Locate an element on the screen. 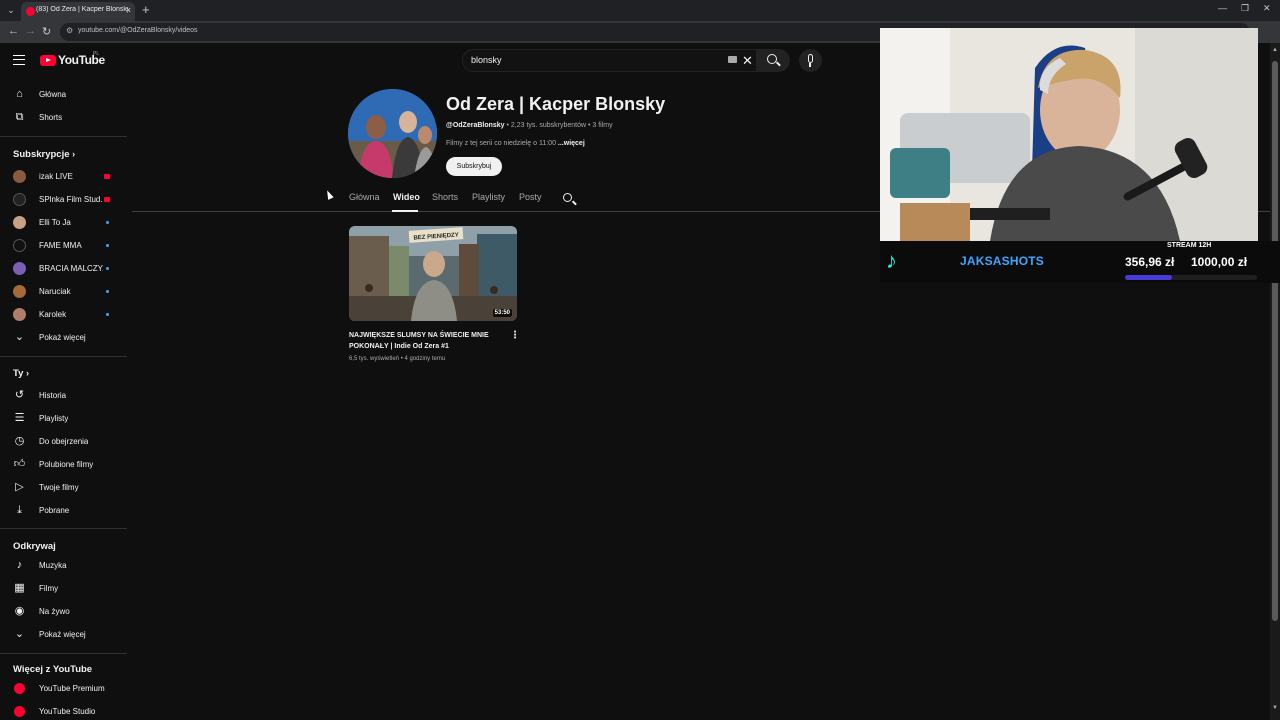  sidebar-item-label: Shorts is located at coordinates (51, 117).